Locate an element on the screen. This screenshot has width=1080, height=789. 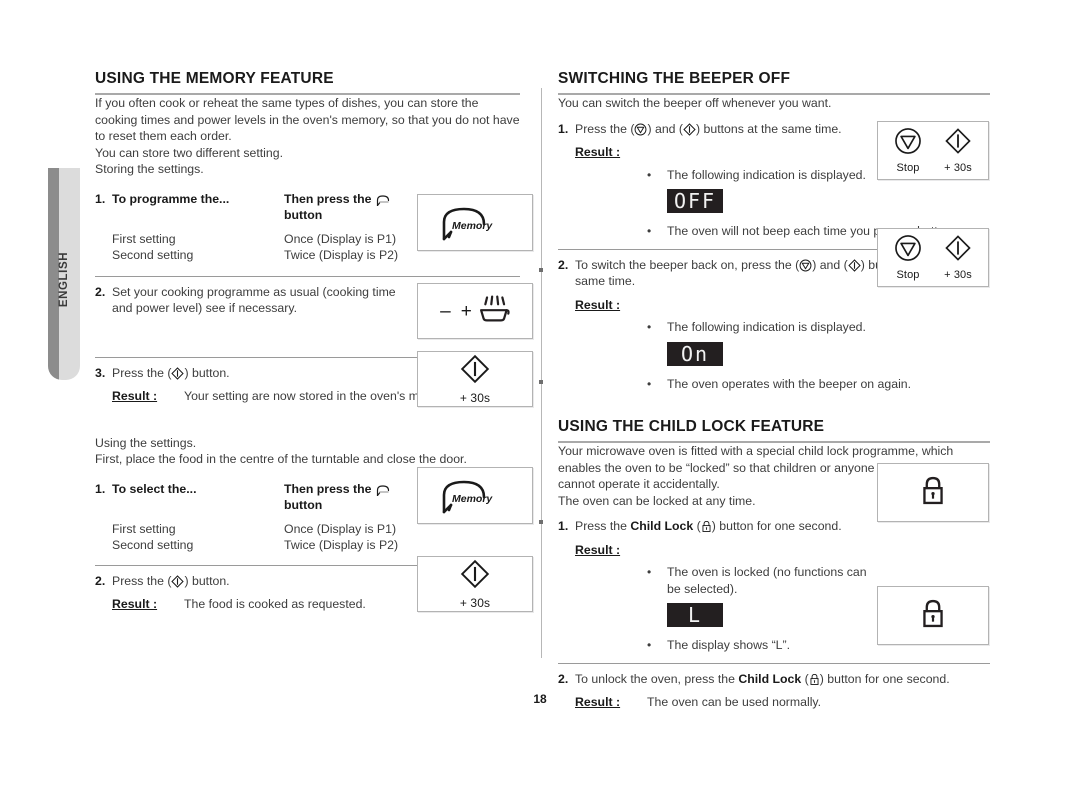
text-a: Press the is located at coordinates (603, 526).